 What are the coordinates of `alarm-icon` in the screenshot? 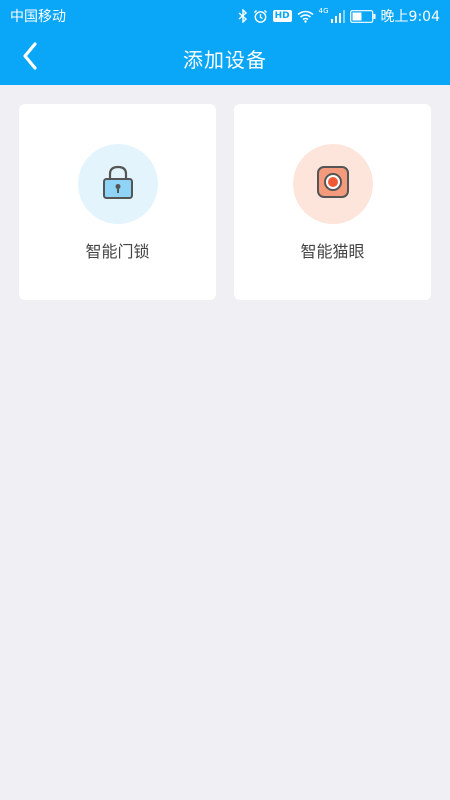 It's located at (260, 16).